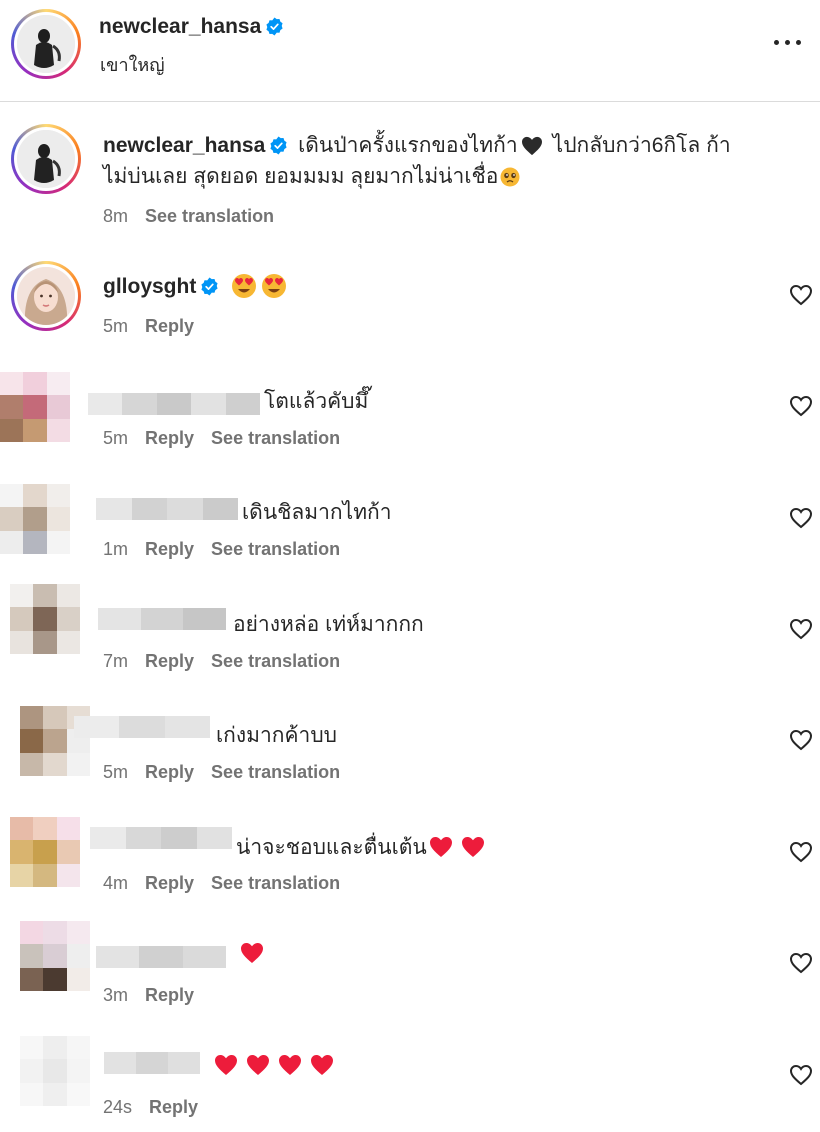 This screenshot has width=820, height=1132. I want to click on comment-time: 1m, so click(115, 549).